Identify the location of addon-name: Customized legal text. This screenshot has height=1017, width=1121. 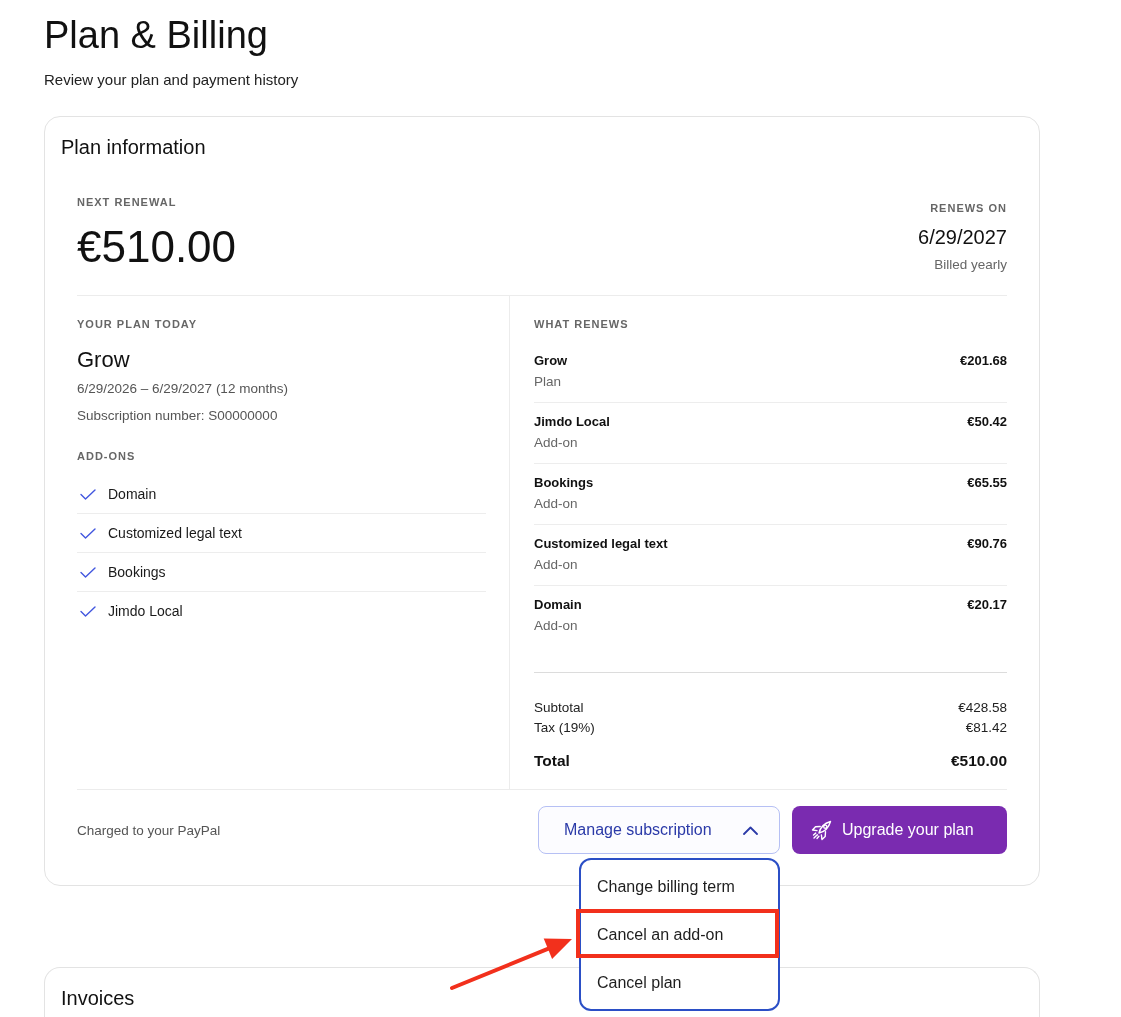
(175, 533).